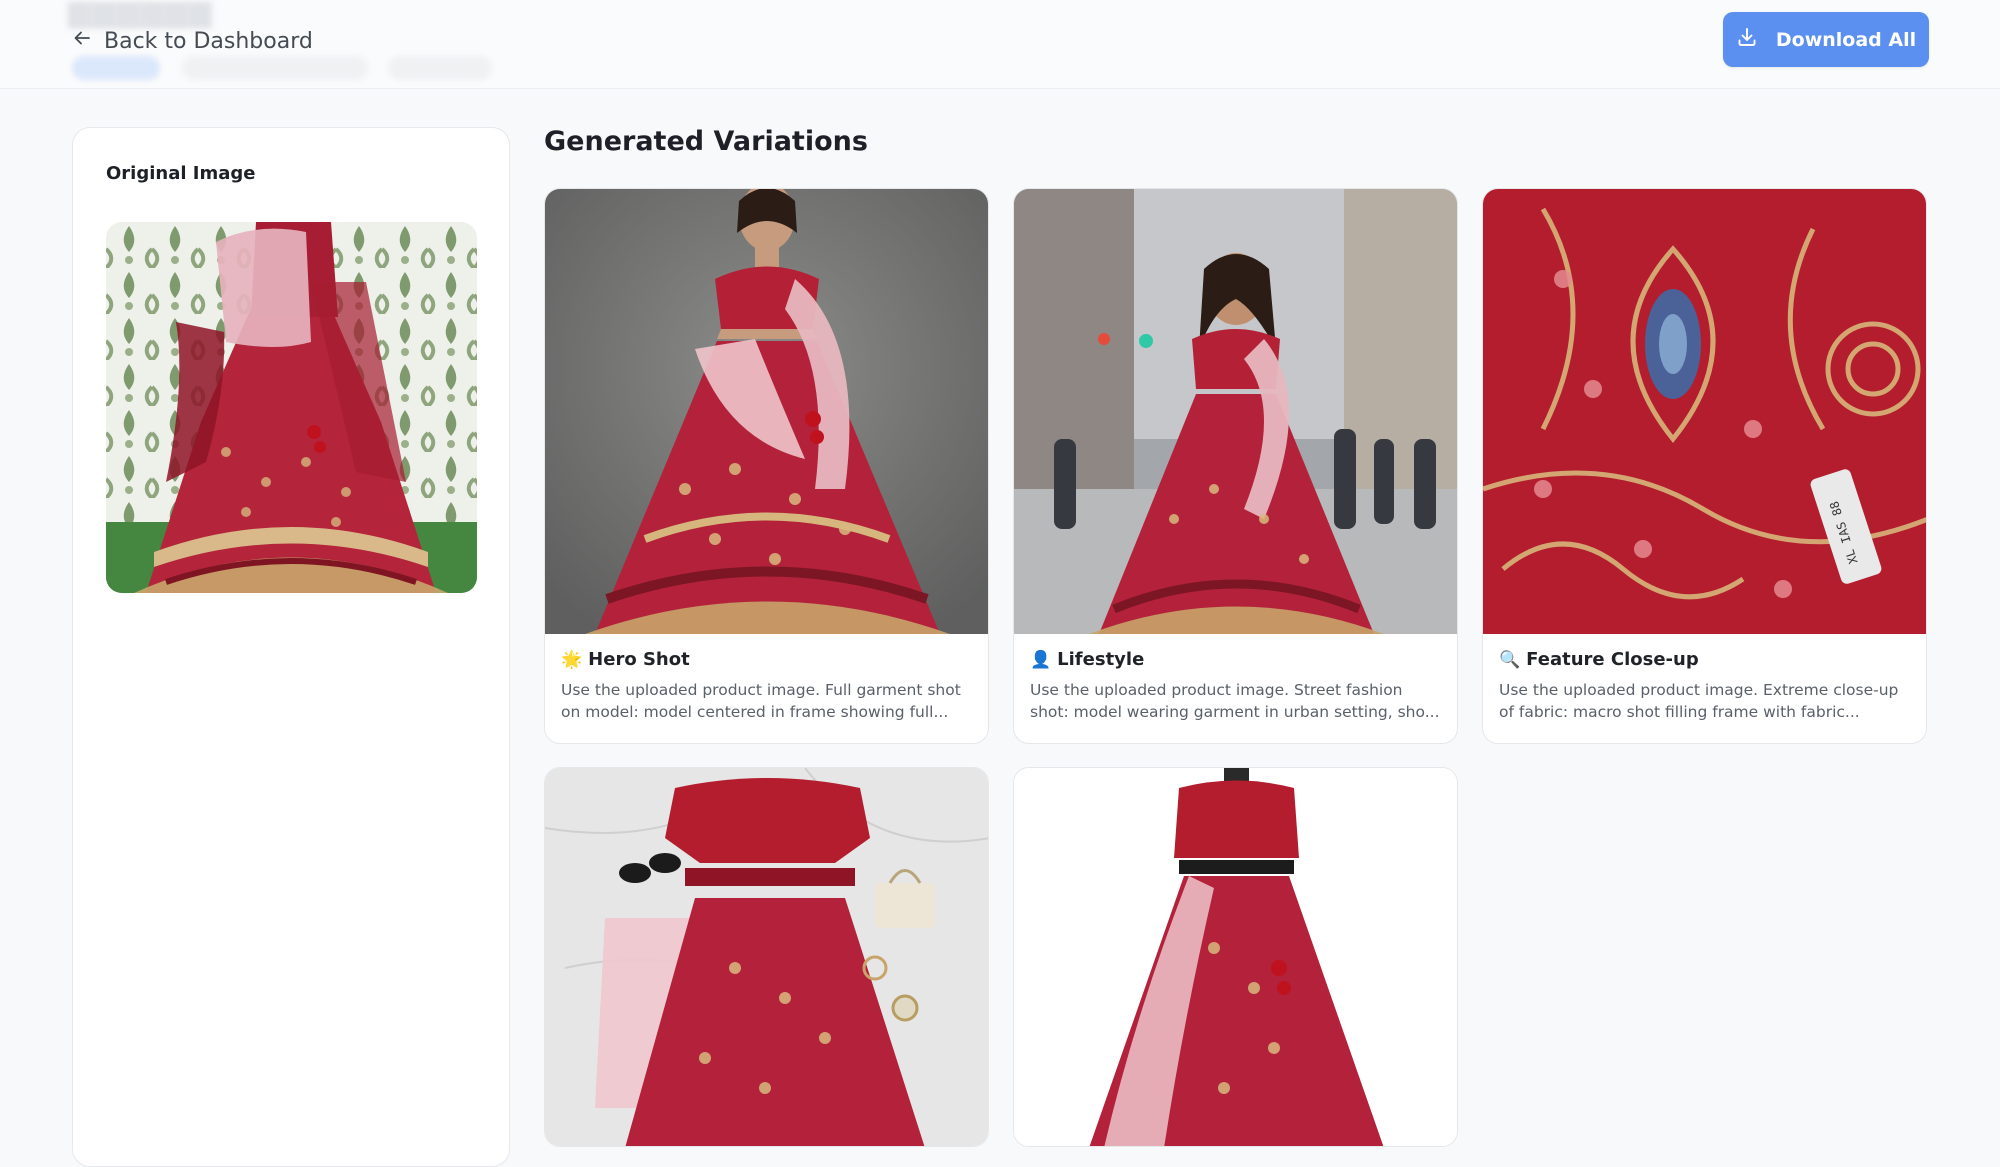 This screenshot has height=1167, width=2000. I want to click on hero-shot-title: Hero Shot, so click(639, 659).